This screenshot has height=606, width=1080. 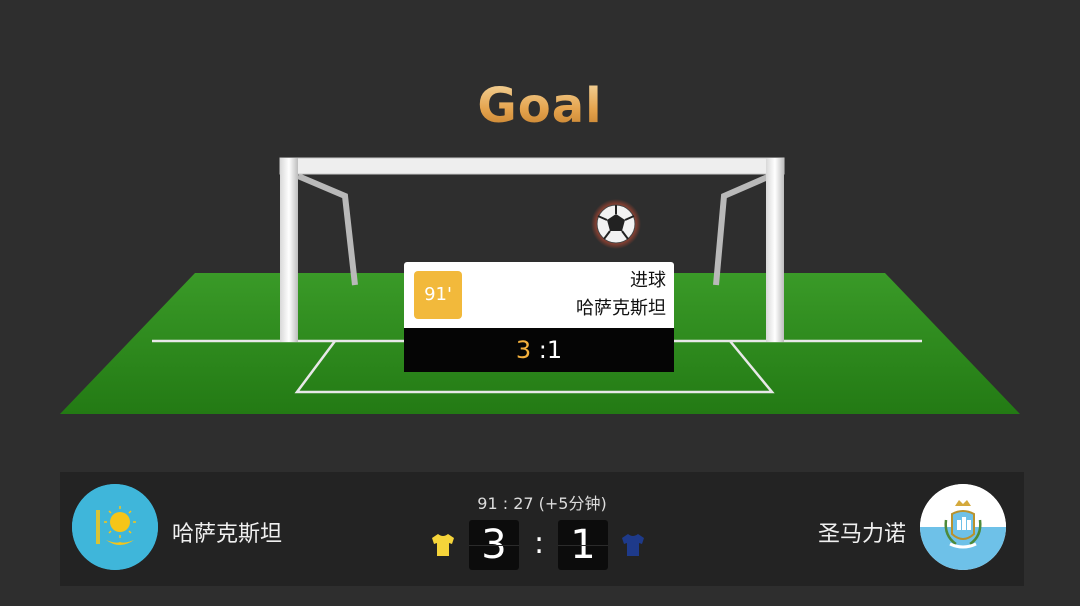 What do you see at coordinates (443, 545) in the screenshot?
I see `home-kit-icon` at bounding box center [443, 545].